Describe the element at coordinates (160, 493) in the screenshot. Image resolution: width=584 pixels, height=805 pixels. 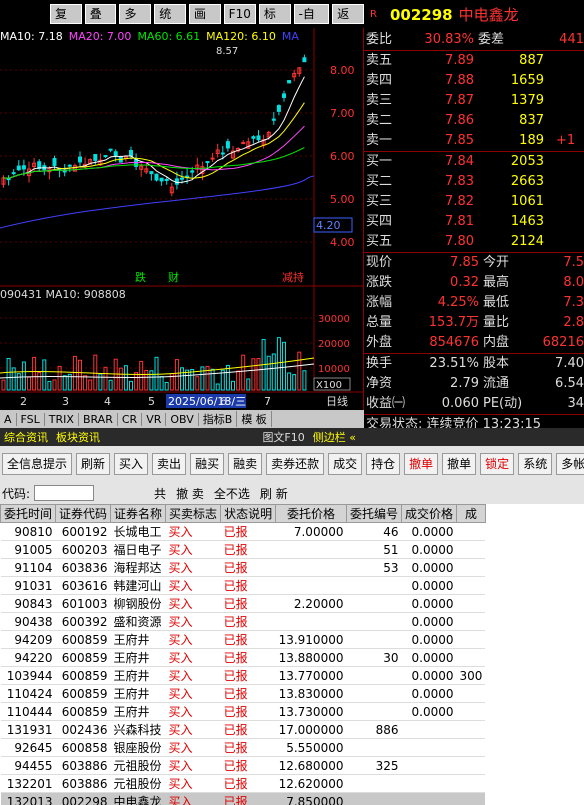
I see `filter-button: 共` at that location.